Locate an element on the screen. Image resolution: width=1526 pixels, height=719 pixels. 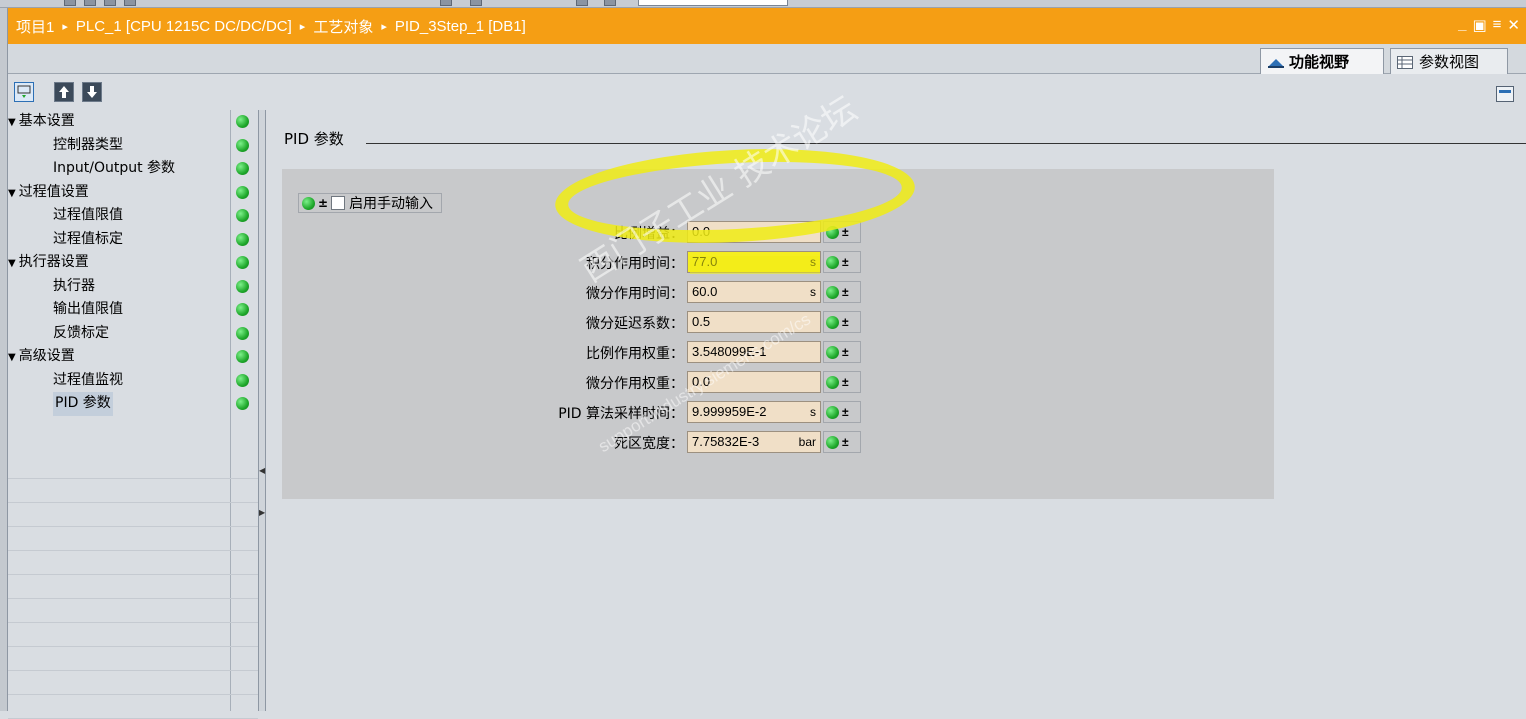
param-value: 0.0 is located at coordinates (701, 381).